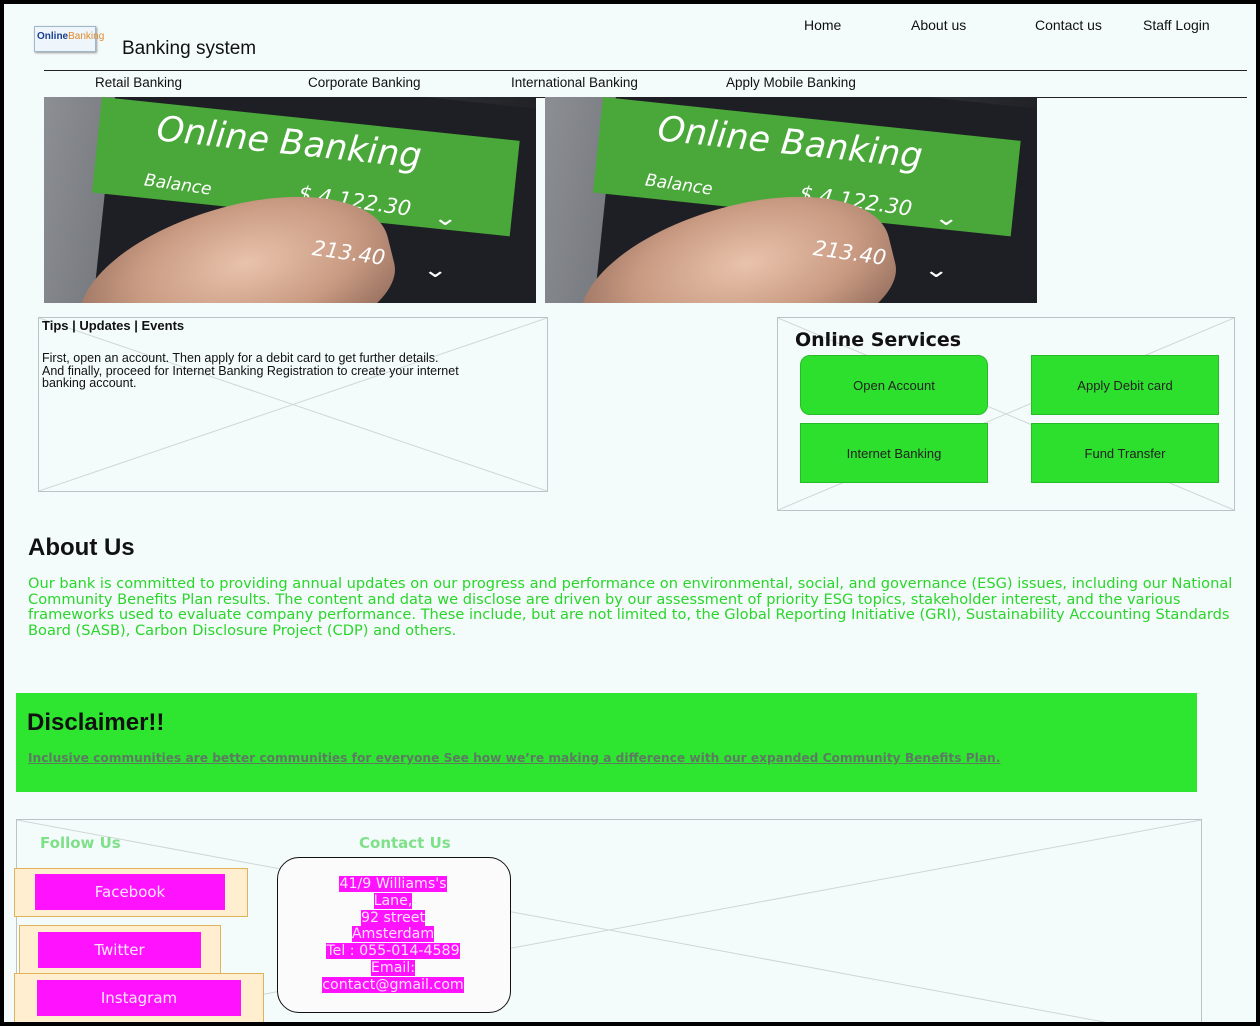 This screenshot has height=1026, width=1260. I want to click on internet-banking-button: Internet Banking, so click(894, 453).